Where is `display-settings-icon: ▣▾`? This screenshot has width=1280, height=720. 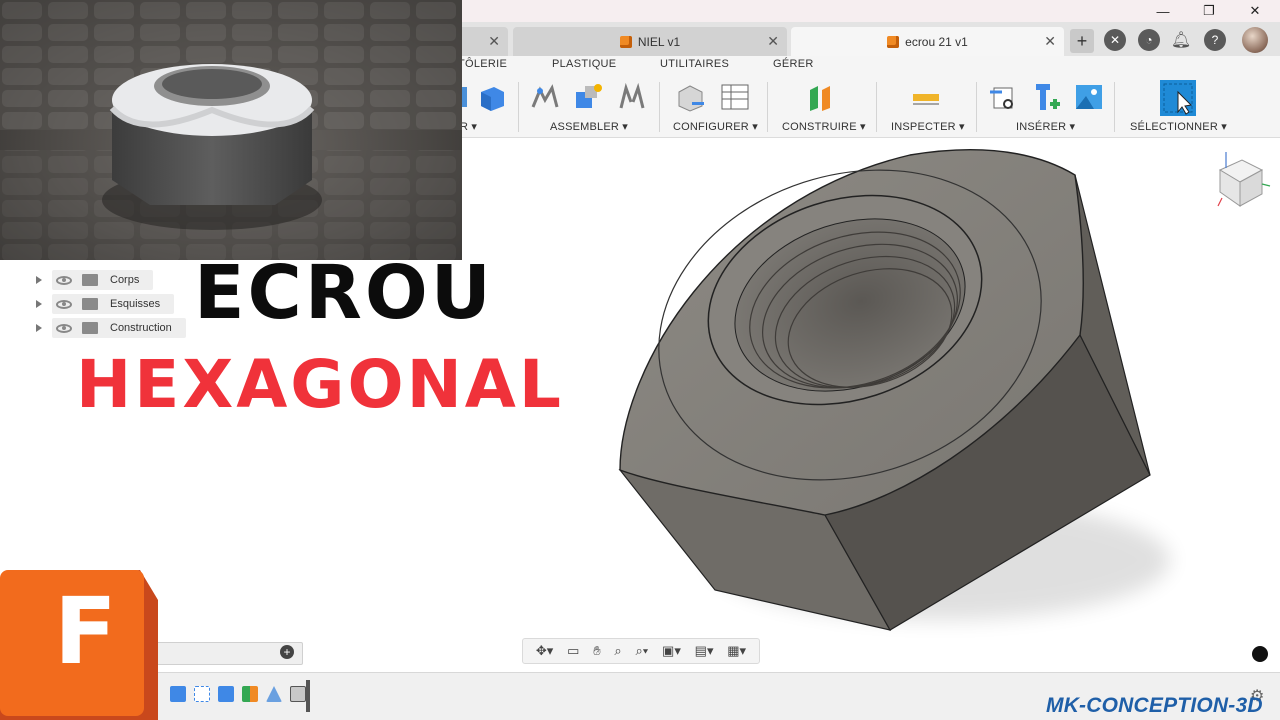 display-settings-icon: ▣▾ is located at coordinates (671, 651).